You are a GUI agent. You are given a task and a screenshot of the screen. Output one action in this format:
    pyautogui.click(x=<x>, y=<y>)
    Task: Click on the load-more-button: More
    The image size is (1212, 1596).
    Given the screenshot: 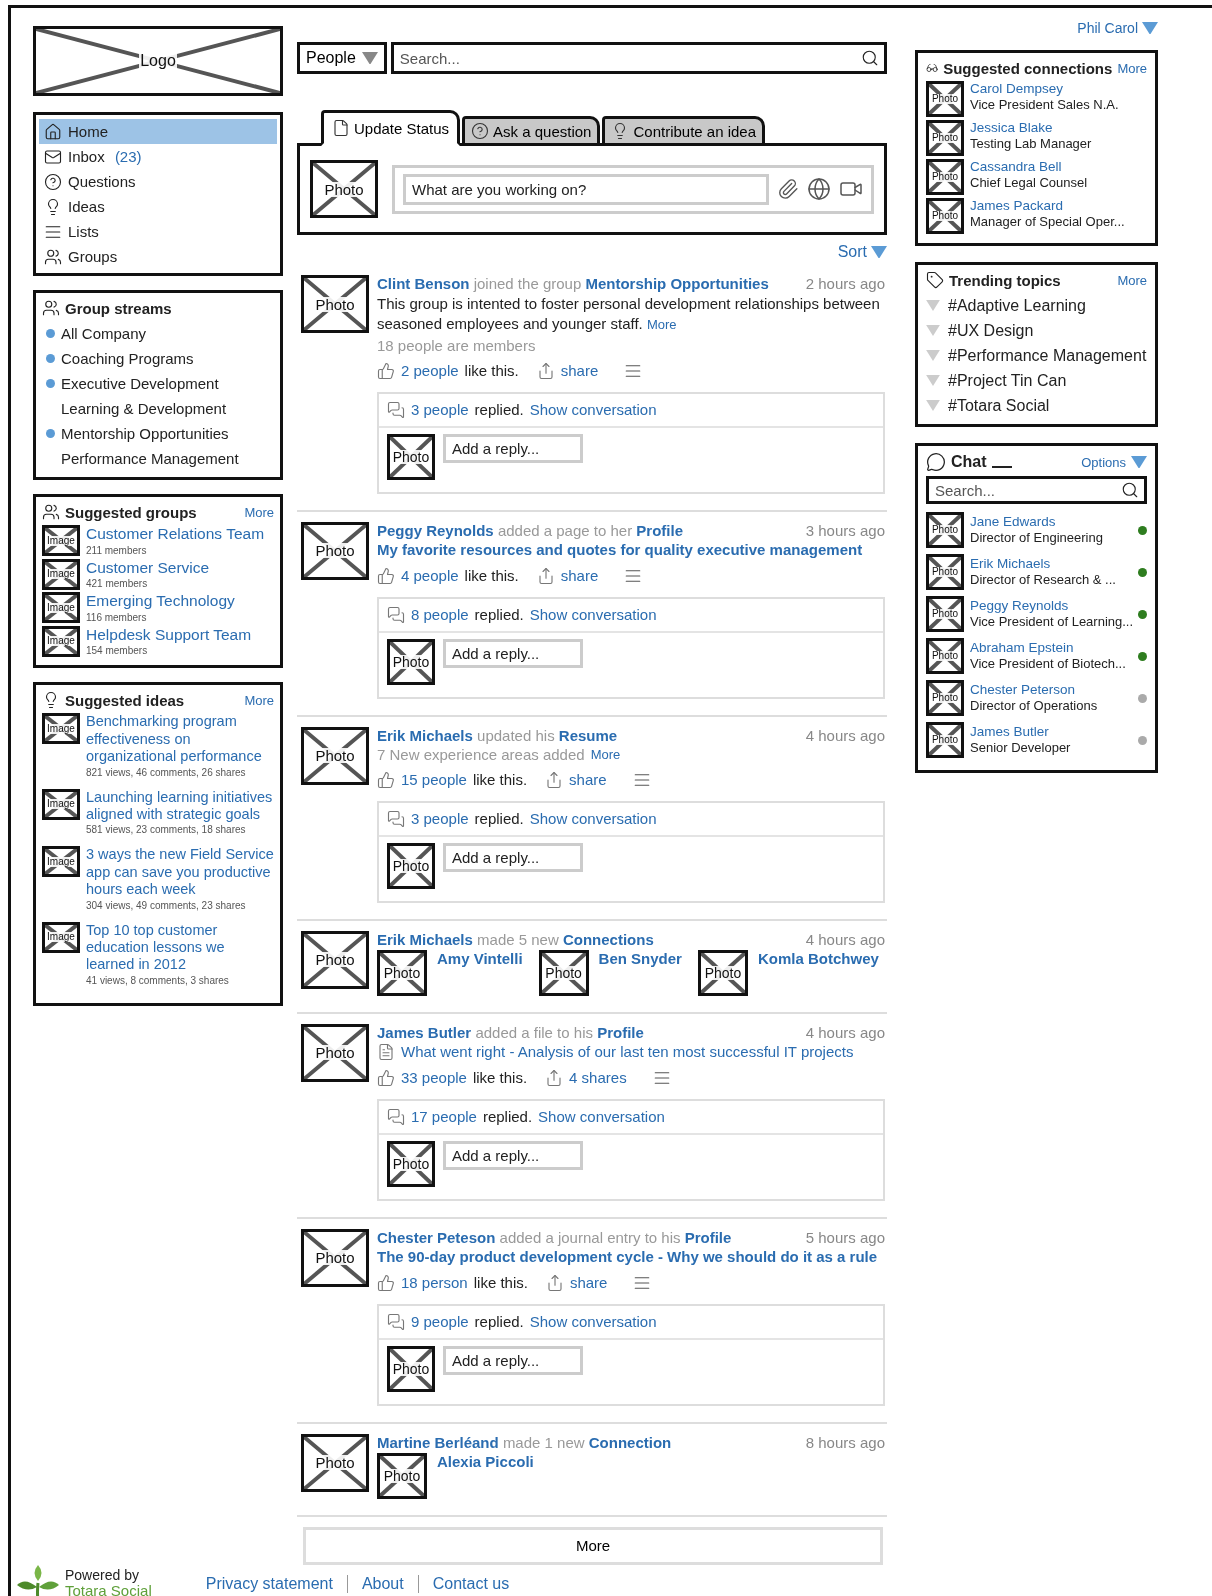 What is the action you would take?
    pyautogui.click(x=593, y=1545)
    